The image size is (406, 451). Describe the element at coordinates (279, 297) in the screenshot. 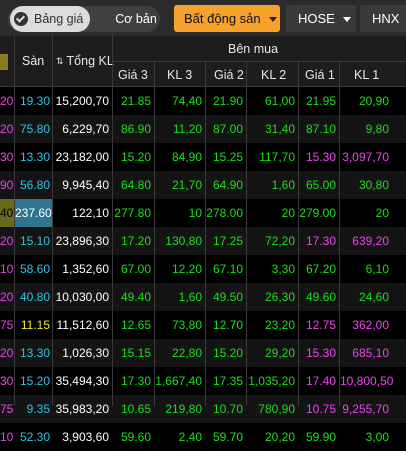

I see `bid-vol-2-cell: 26,30` at that location.